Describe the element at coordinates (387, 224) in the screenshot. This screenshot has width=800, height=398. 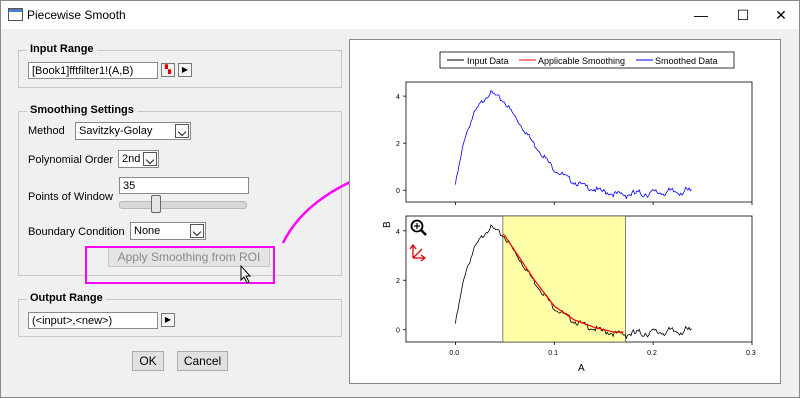
I see `y-axis-label: B` at that location.